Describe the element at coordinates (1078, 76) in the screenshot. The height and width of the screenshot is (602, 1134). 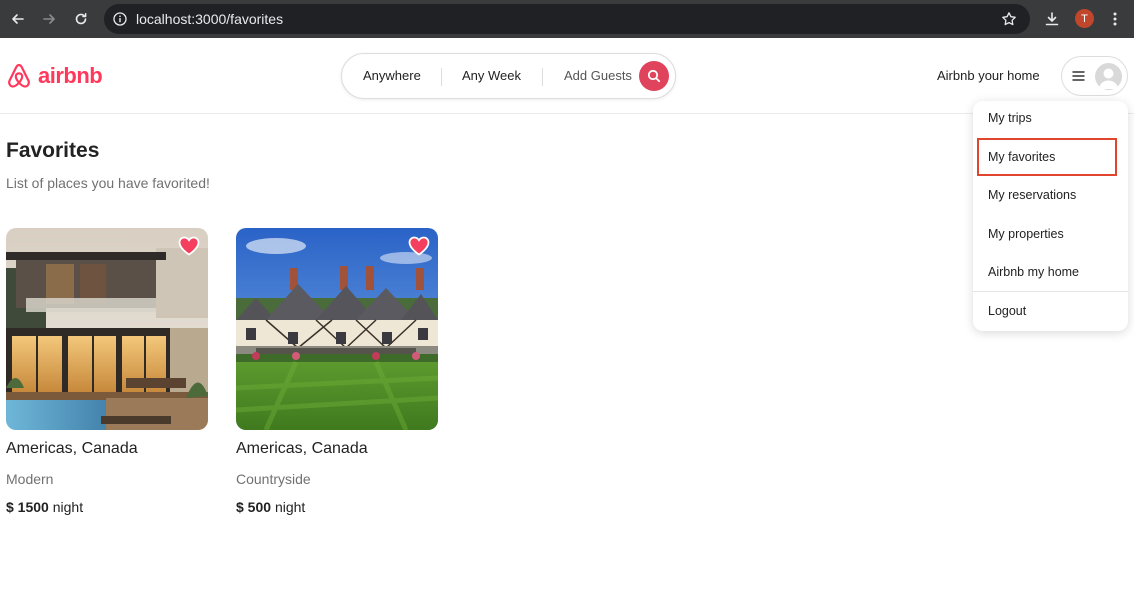
I see `hamburger-icon` at that location.